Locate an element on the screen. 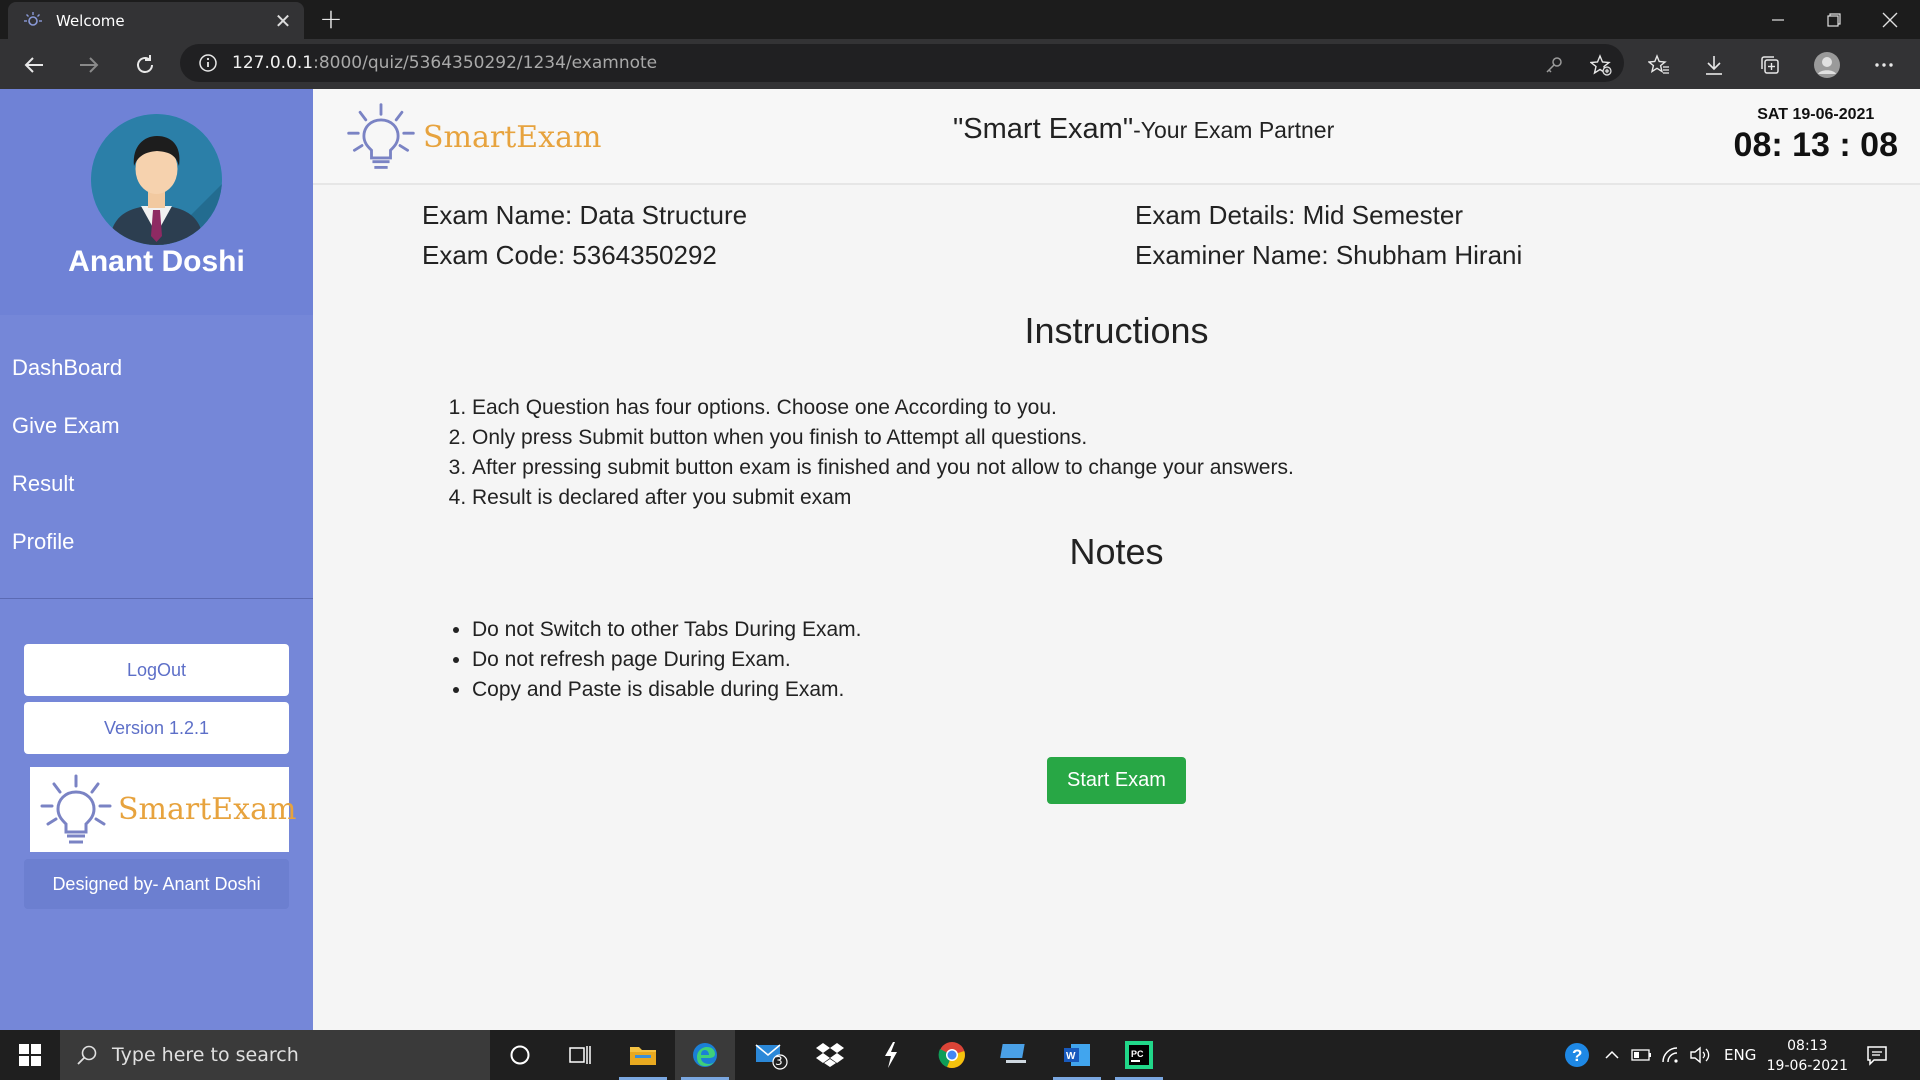 The height and width of the screenshot is (1080, 1920). chevron-up-icon is located at coordinates (1612, 1055).